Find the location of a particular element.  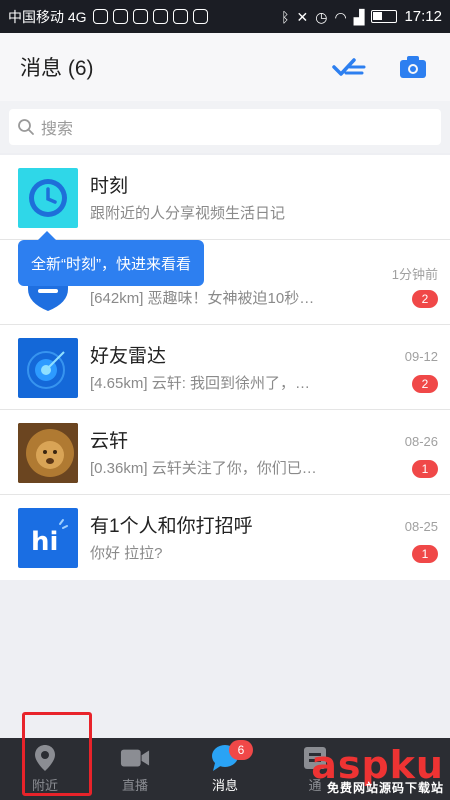

notification-icons is located at coordinates (150, 16).